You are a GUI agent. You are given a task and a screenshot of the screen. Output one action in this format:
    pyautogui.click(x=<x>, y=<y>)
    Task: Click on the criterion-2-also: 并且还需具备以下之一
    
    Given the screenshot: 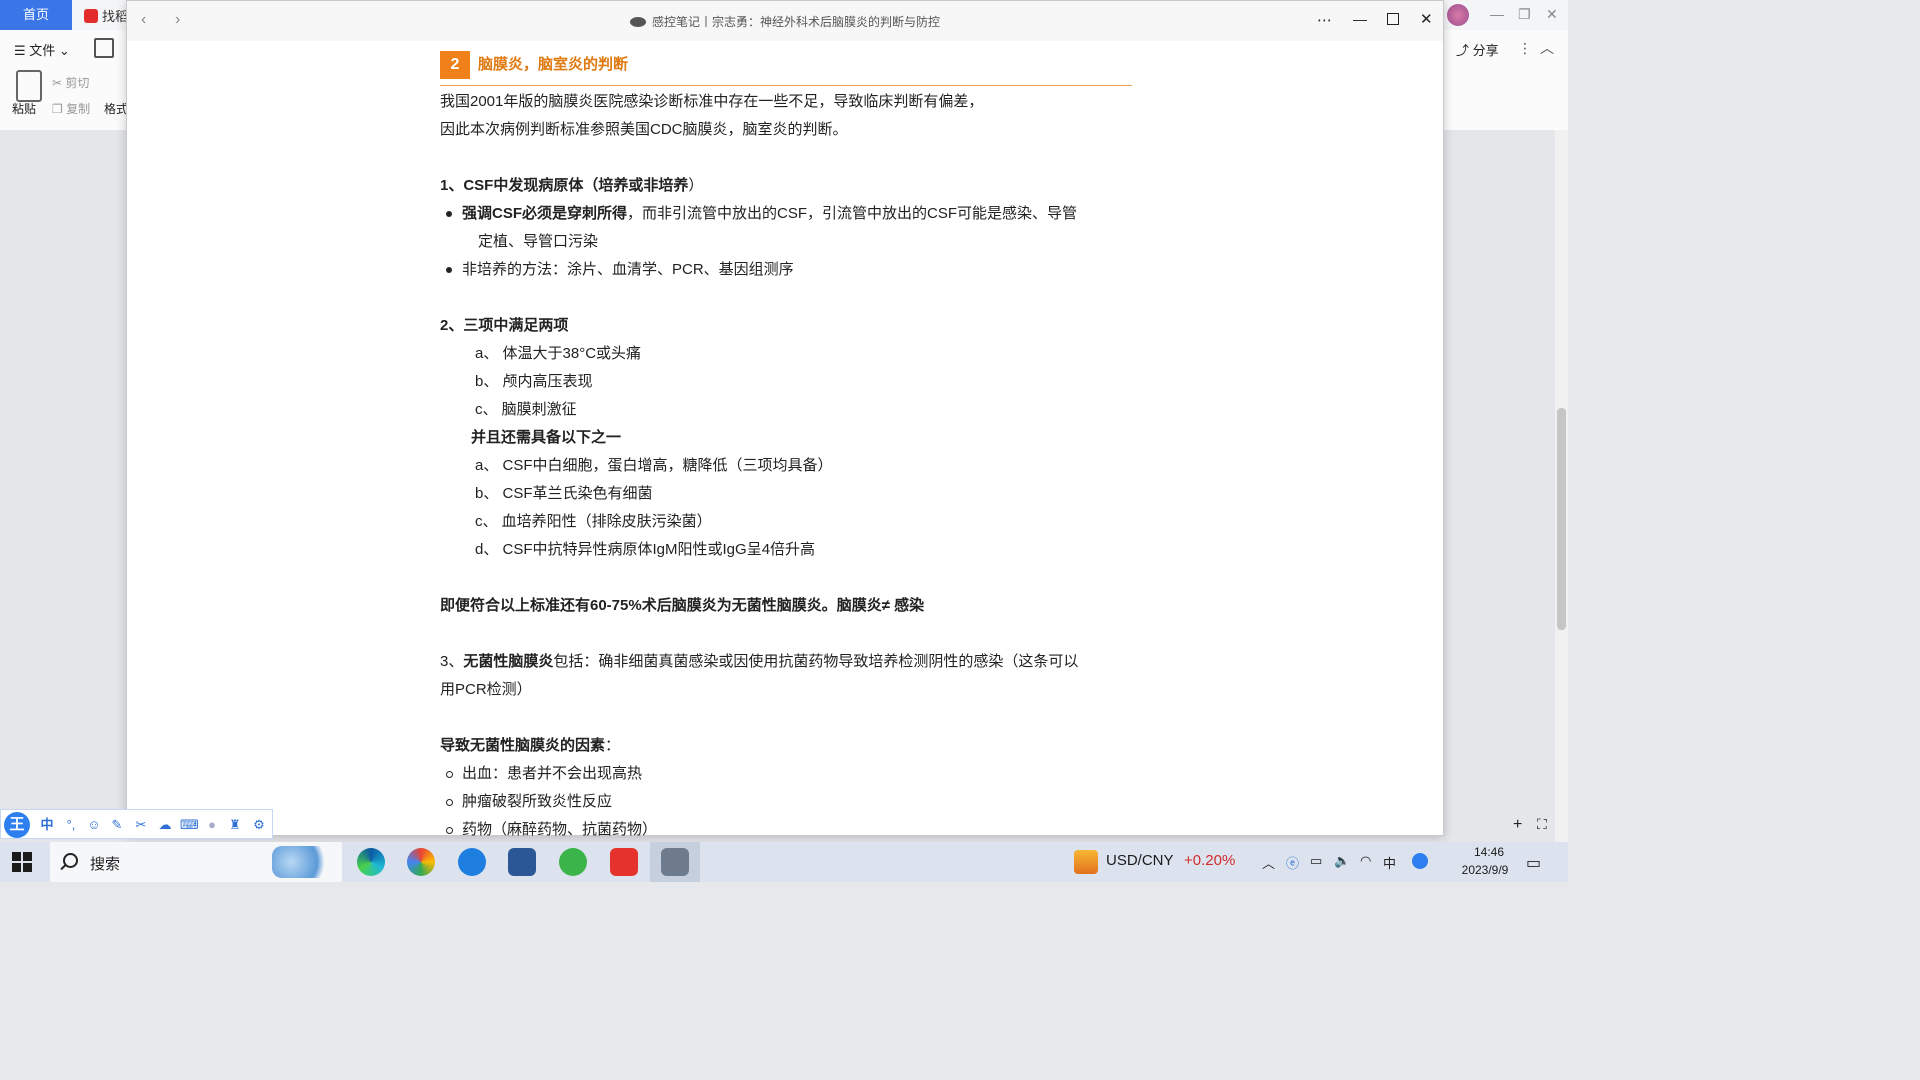 What is the action you would take?
    pyautogui.click(x=786, y=438)
    